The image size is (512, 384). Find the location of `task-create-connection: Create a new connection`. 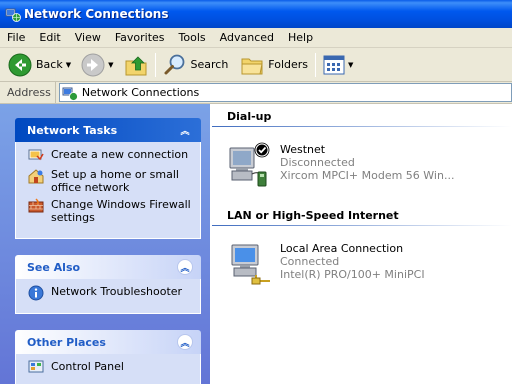

task-create-connection: Create a new connection is located at coordinates (111, 156).